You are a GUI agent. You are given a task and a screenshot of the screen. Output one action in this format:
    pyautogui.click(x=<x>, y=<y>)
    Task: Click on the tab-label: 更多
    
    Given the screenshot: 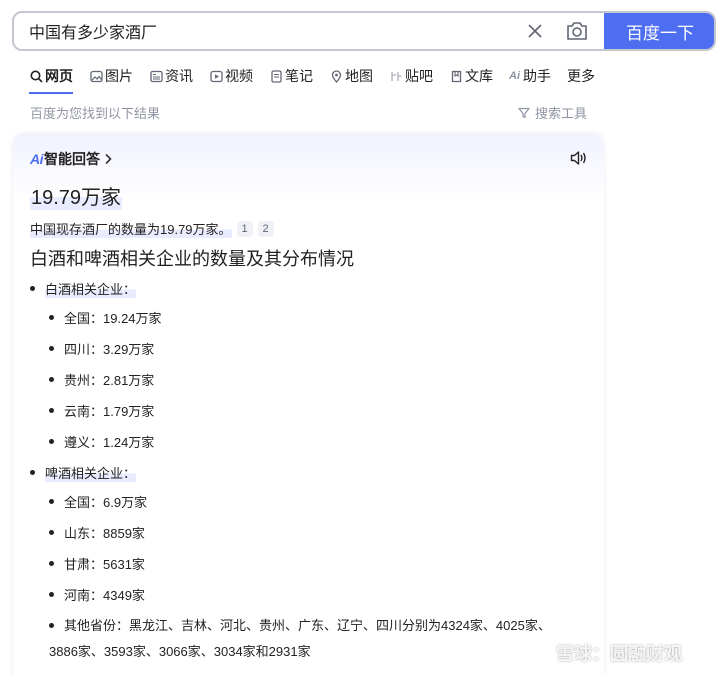 What is the action you would take?
    pyautogui.click(x=581, y=76)
    